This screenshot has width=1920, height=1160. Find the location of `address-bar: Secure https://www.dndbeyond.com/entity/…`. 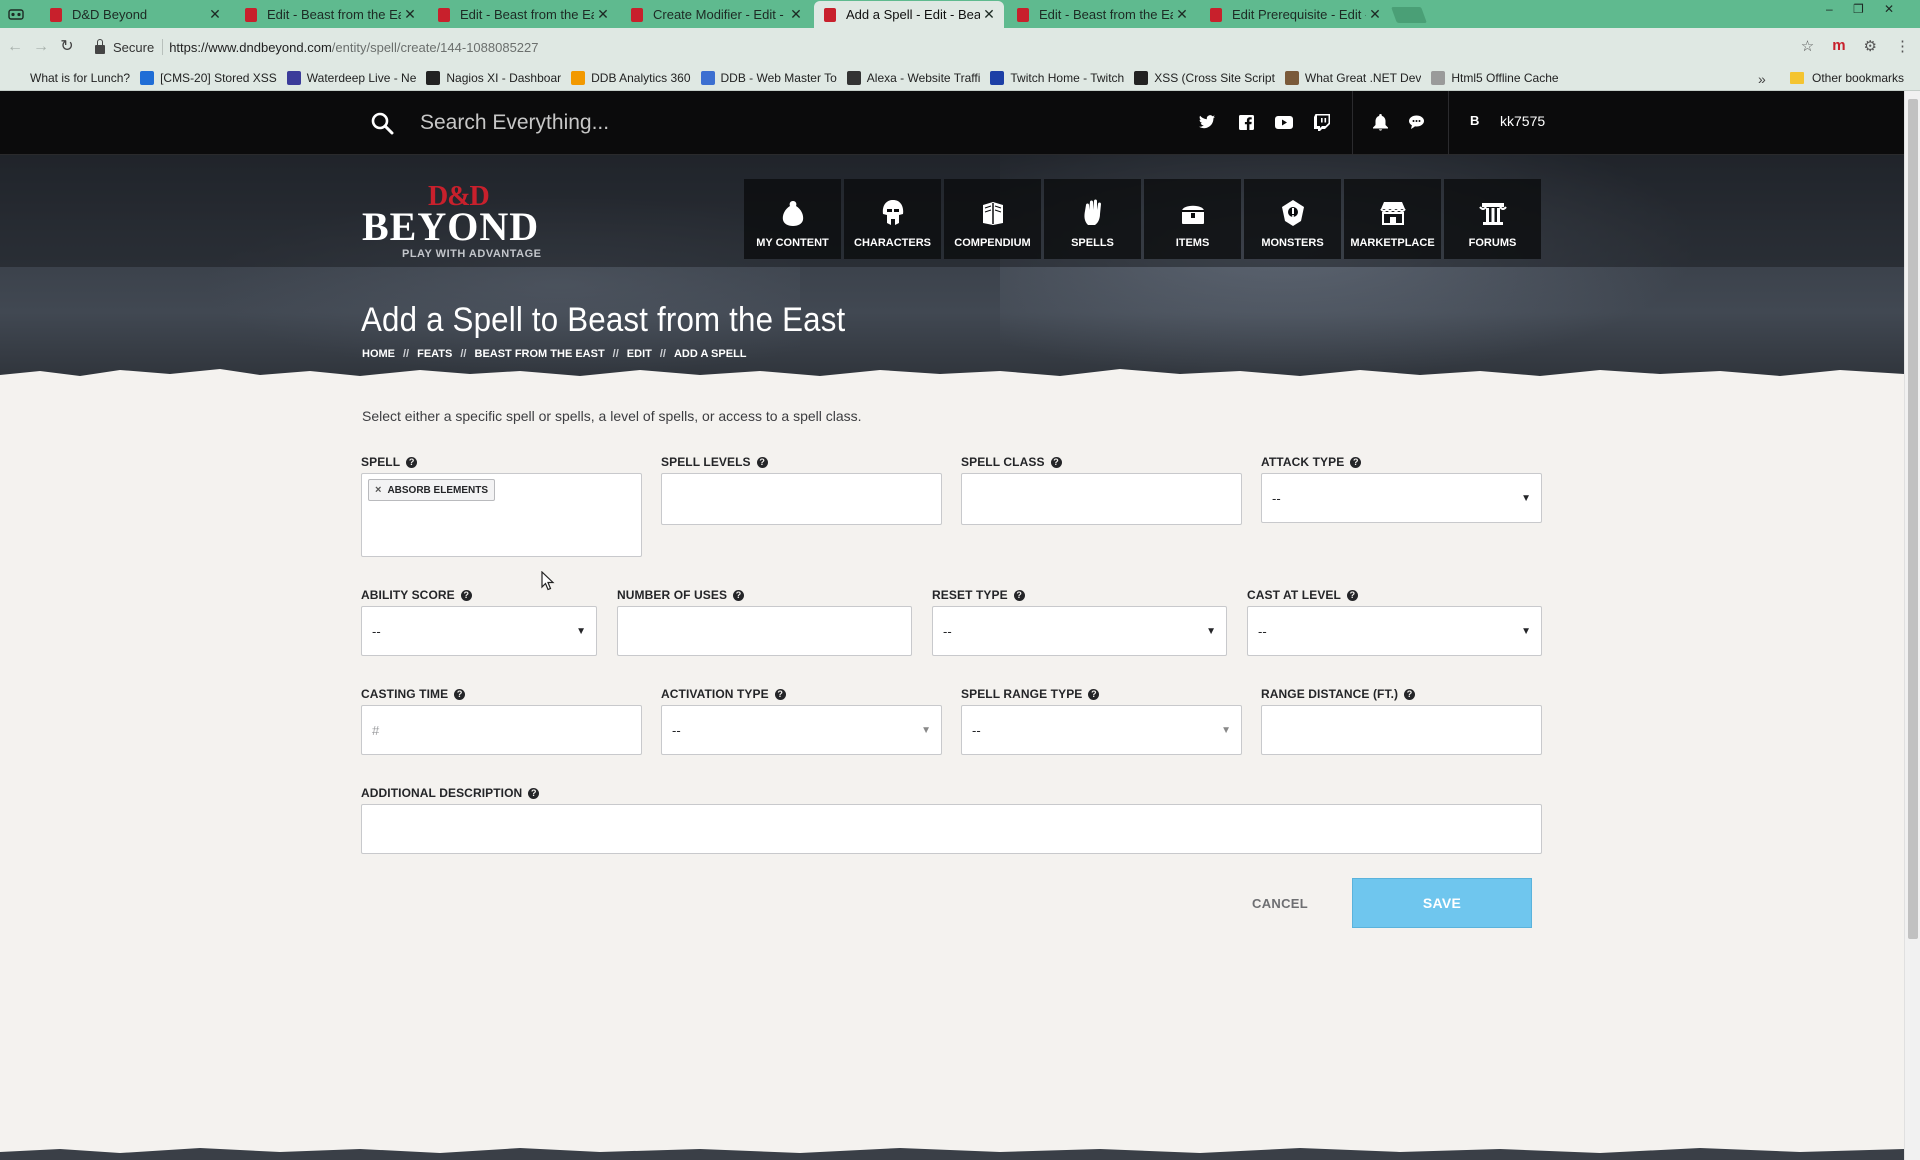

address-bar: Secure https://www.dndbeyond.com/entity/… is located at coordinates (965, 47).